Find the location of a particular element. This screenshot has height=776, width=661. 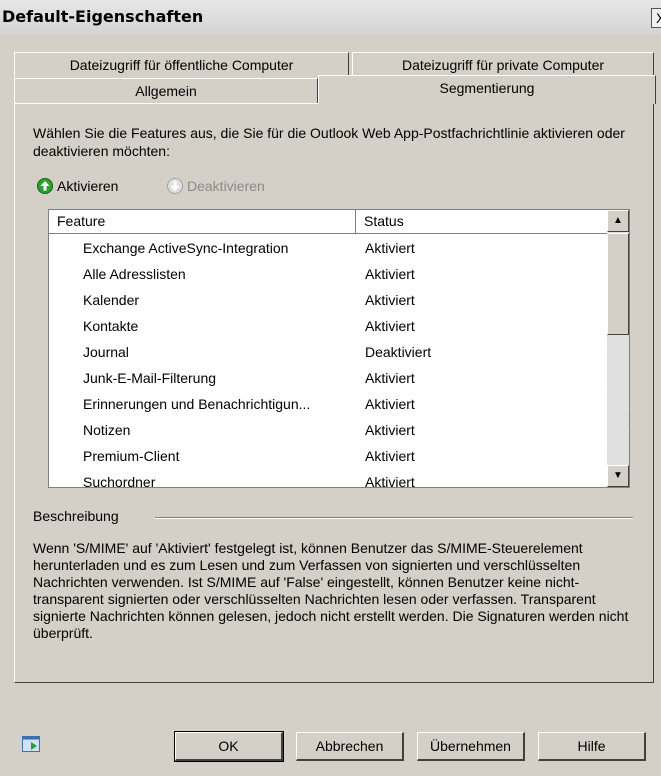

feature-name: Alle Adresslisten is located at coordinates (134, 274).